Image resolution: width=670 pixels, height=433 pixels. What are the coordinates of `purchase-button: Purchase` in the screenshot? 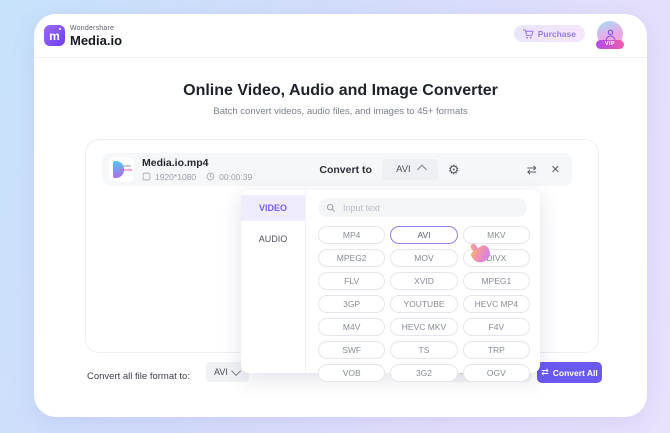 It's located at (549, 33).